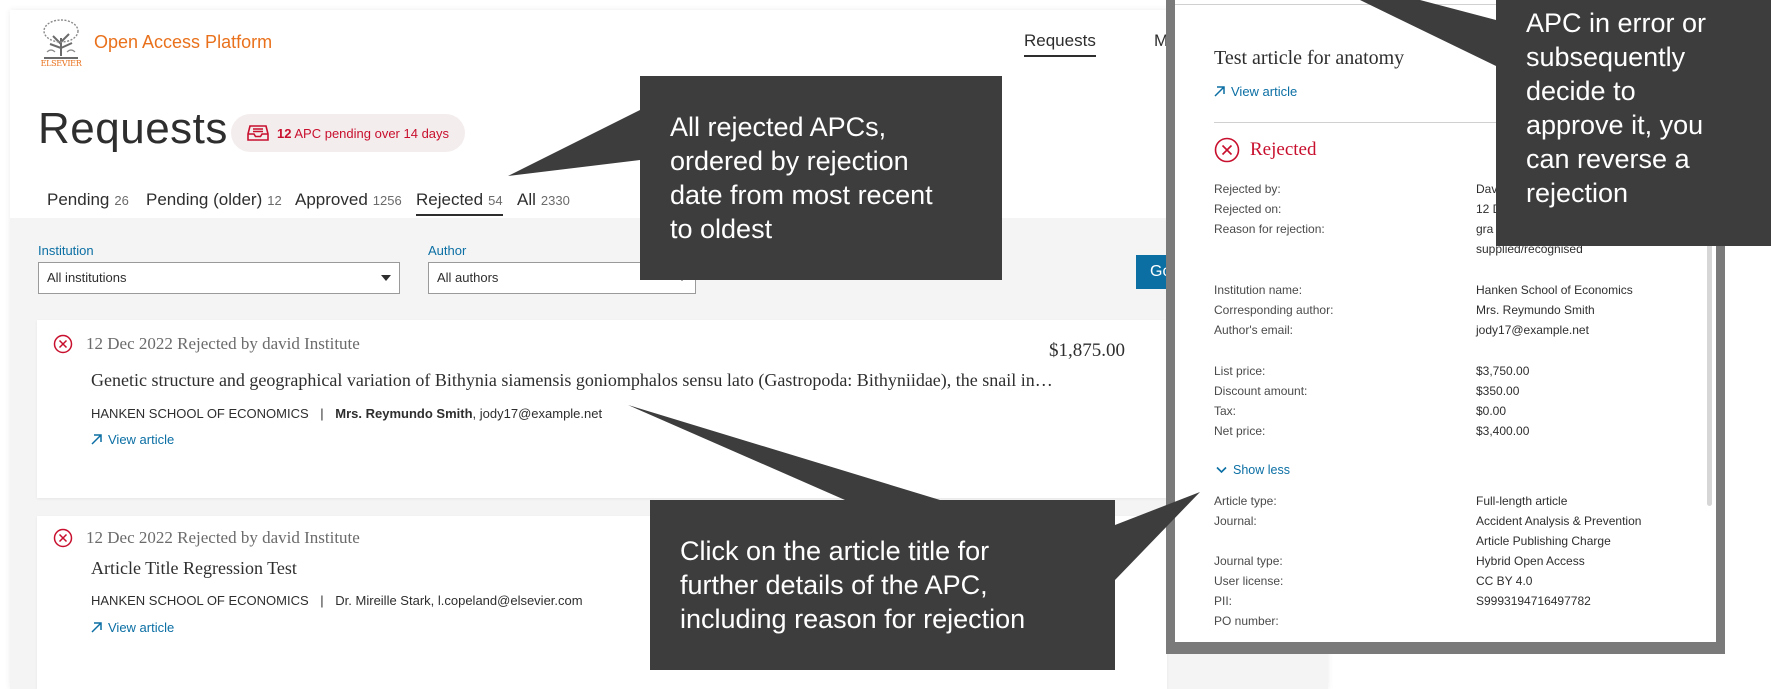  I want to click on rejected-by-value: Dav, so click(1487, 189).